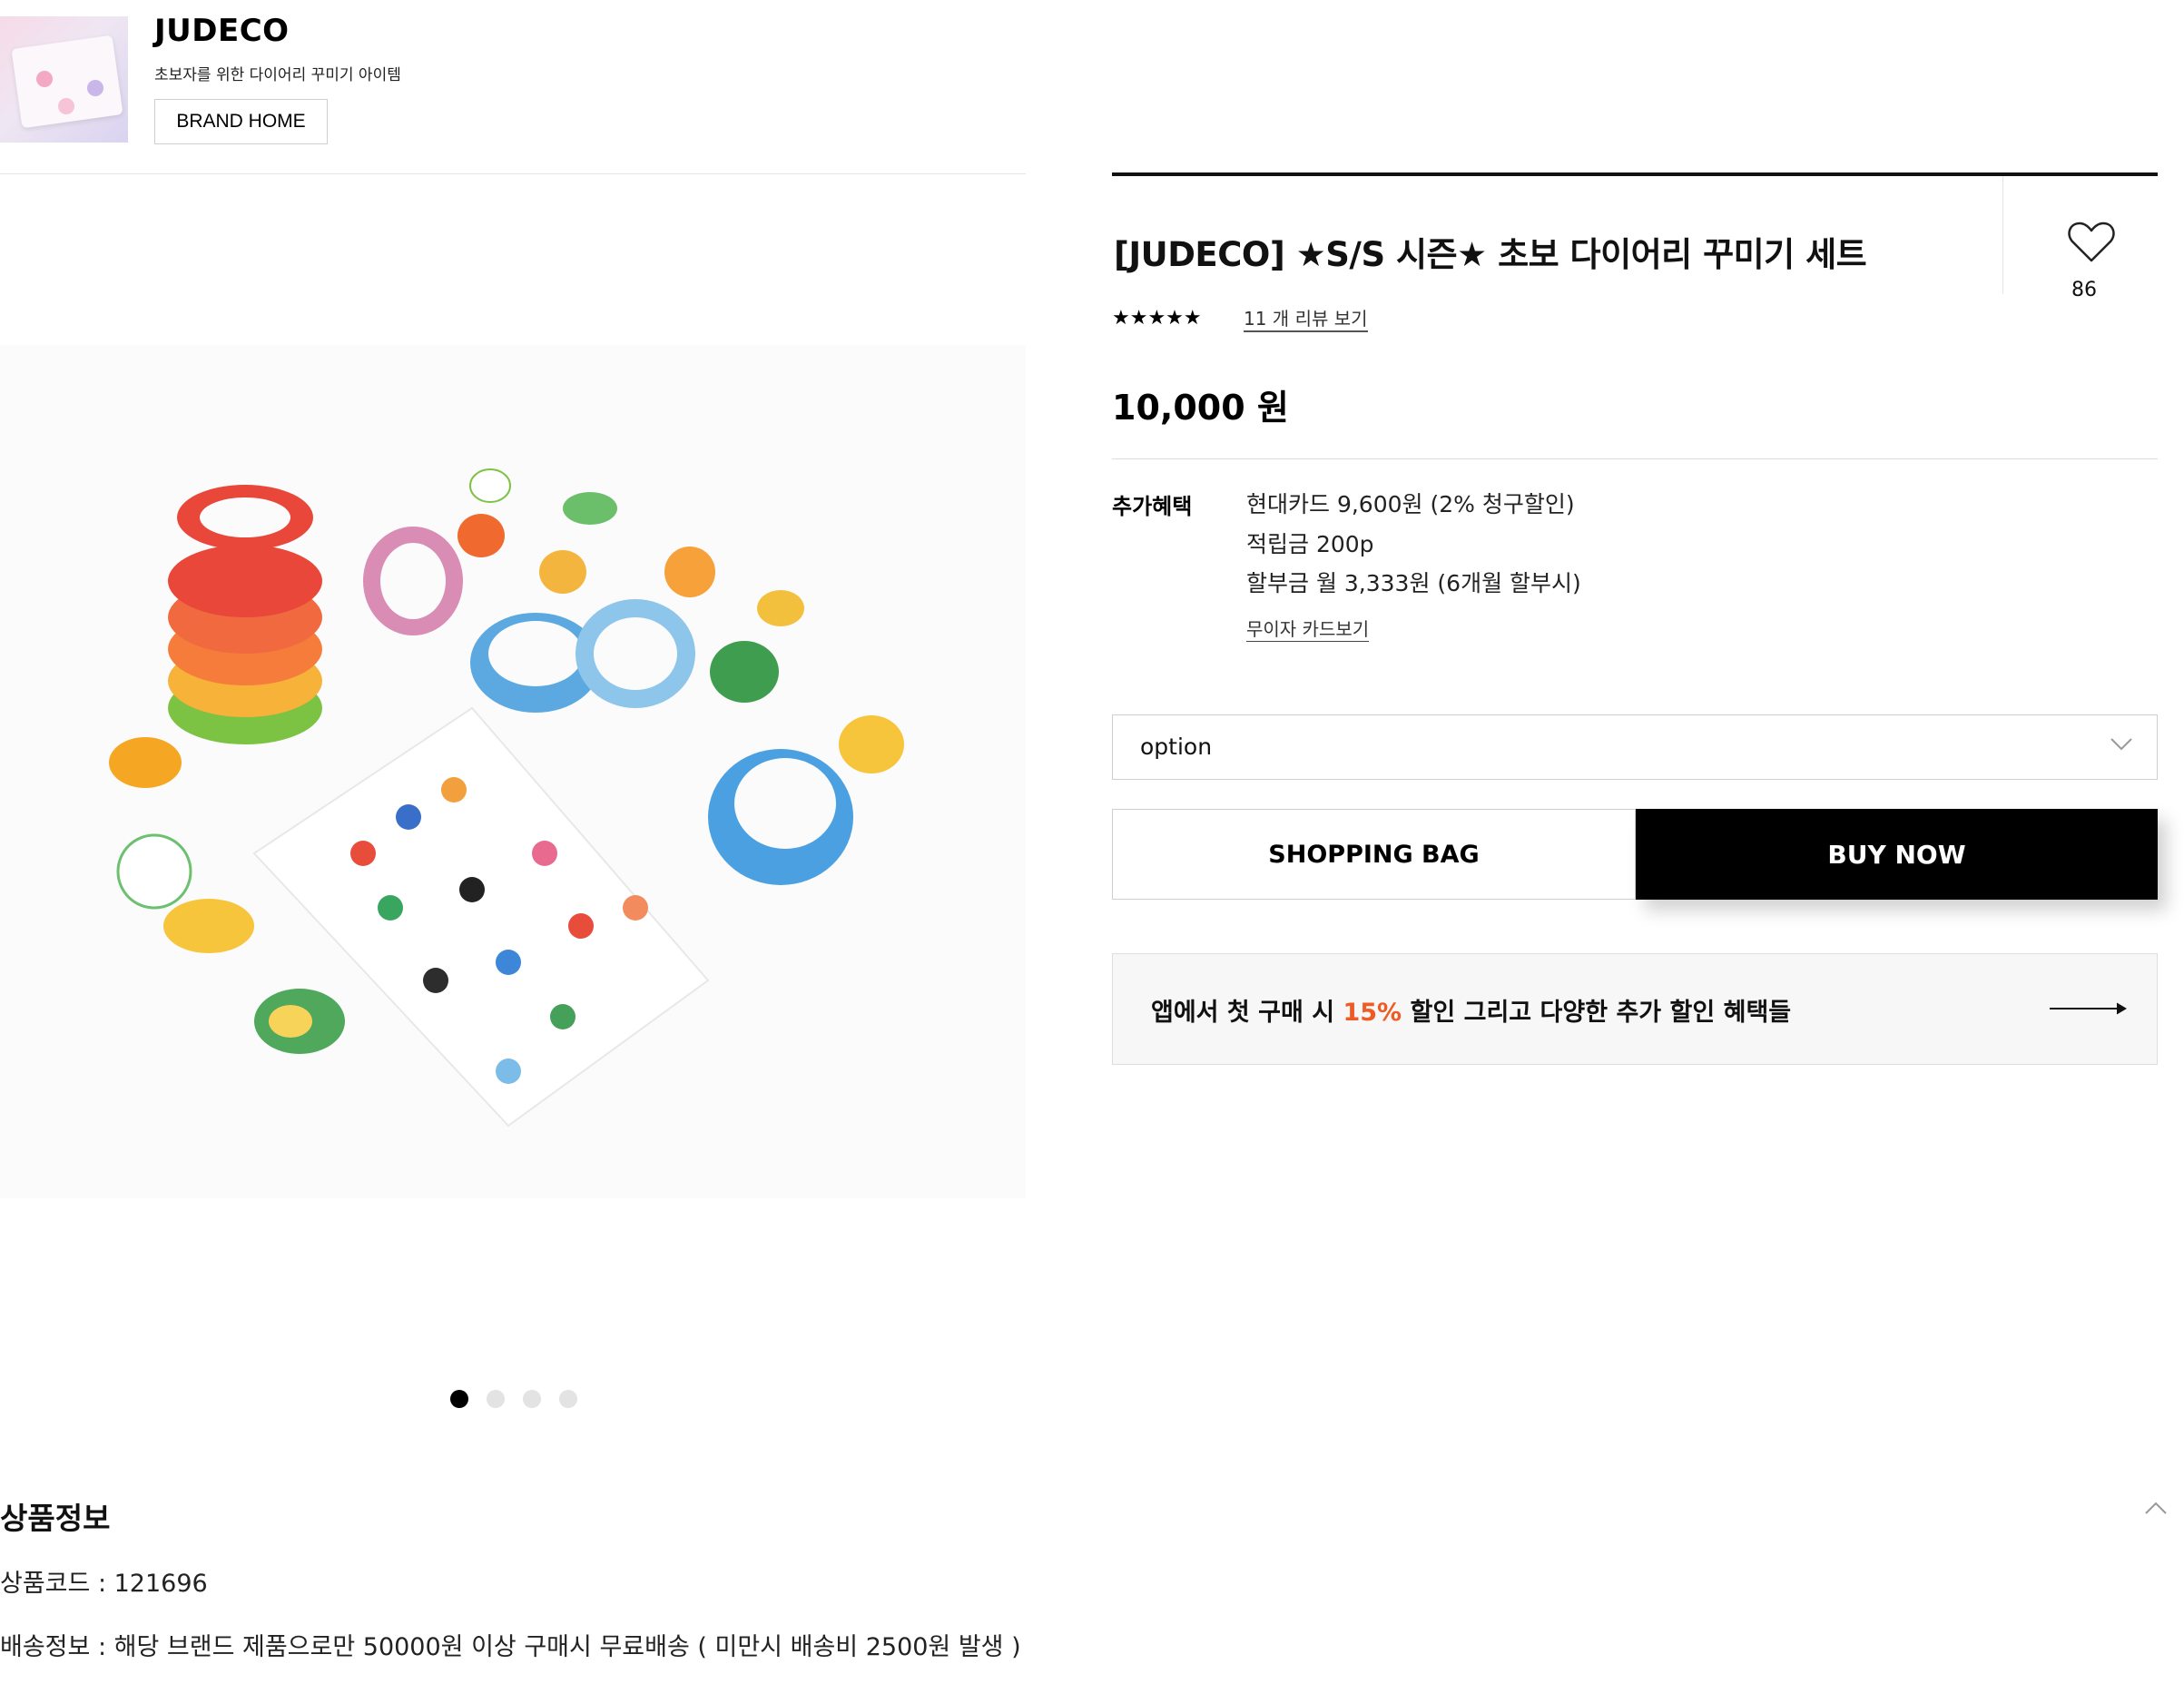  What do you see at coordinates (245, 581) in the screenshot?
I see `washi-tape` at bounding box center [245, 581].